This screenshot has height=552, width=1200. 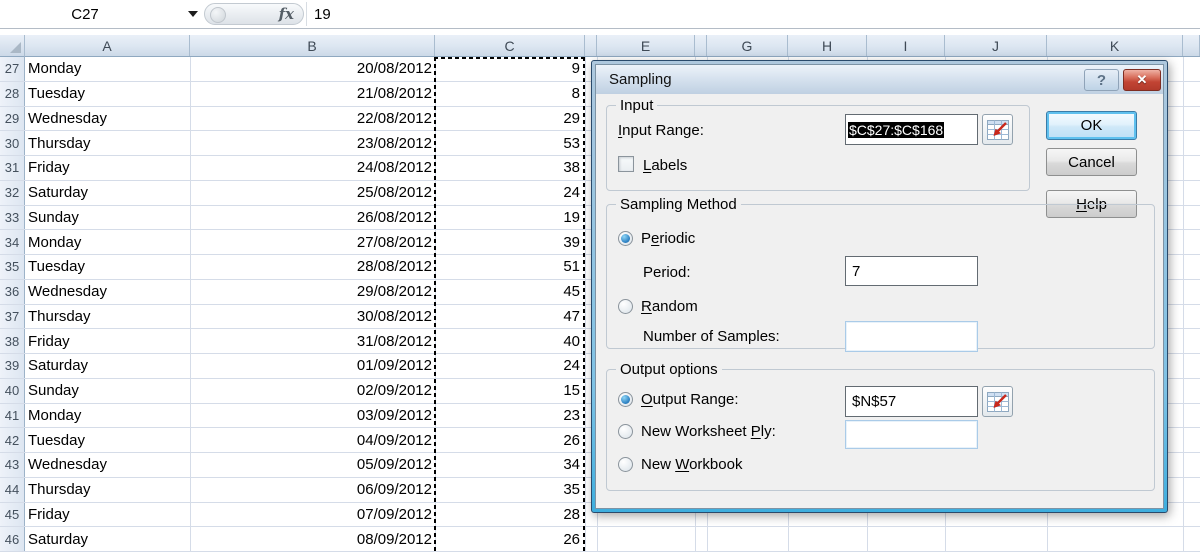 I want to click on cell-A31: Friday, so click(x=49, y=168).